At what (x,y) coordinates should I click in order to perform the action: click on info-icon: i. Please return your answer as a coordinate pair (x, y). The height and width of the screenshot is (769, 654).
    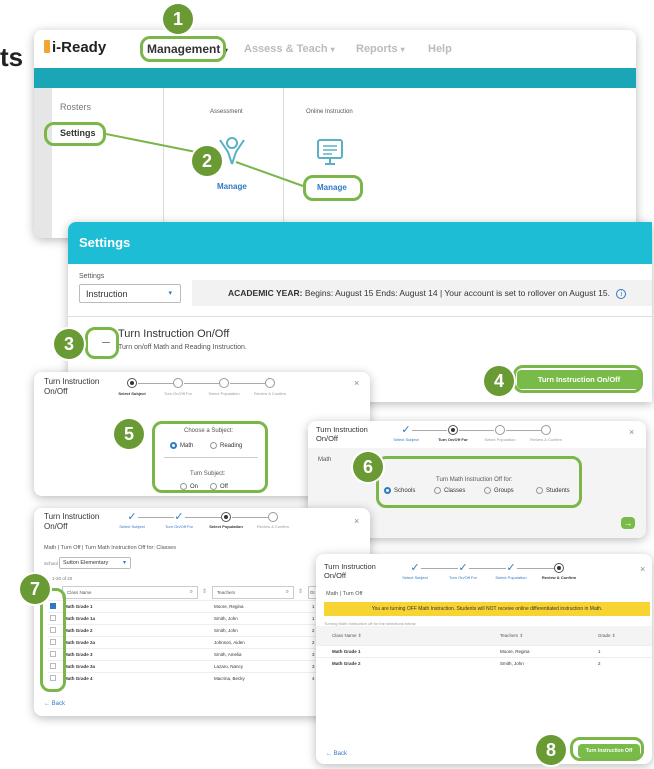
    Looking at the image, I should click on (621, 294).